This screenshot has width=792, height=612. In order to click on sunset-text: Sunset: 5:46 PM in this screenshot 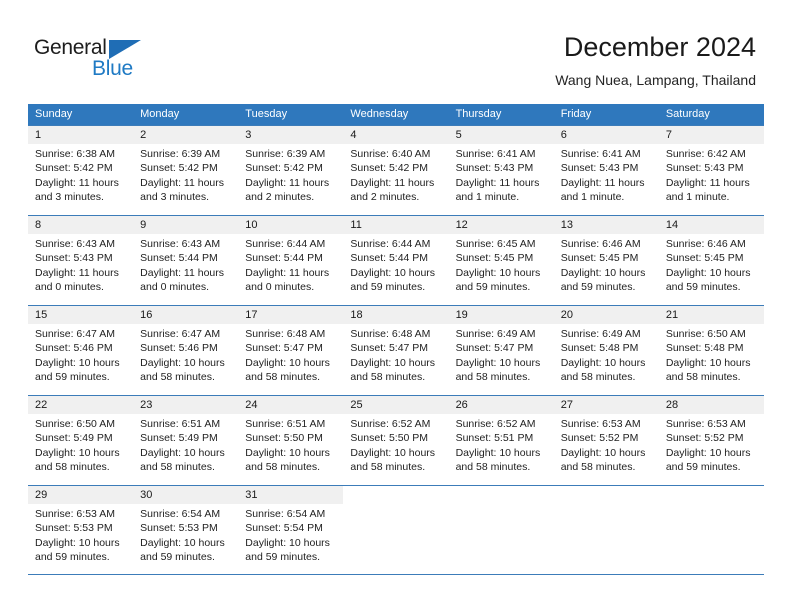, I will do `click(179, 348)`.